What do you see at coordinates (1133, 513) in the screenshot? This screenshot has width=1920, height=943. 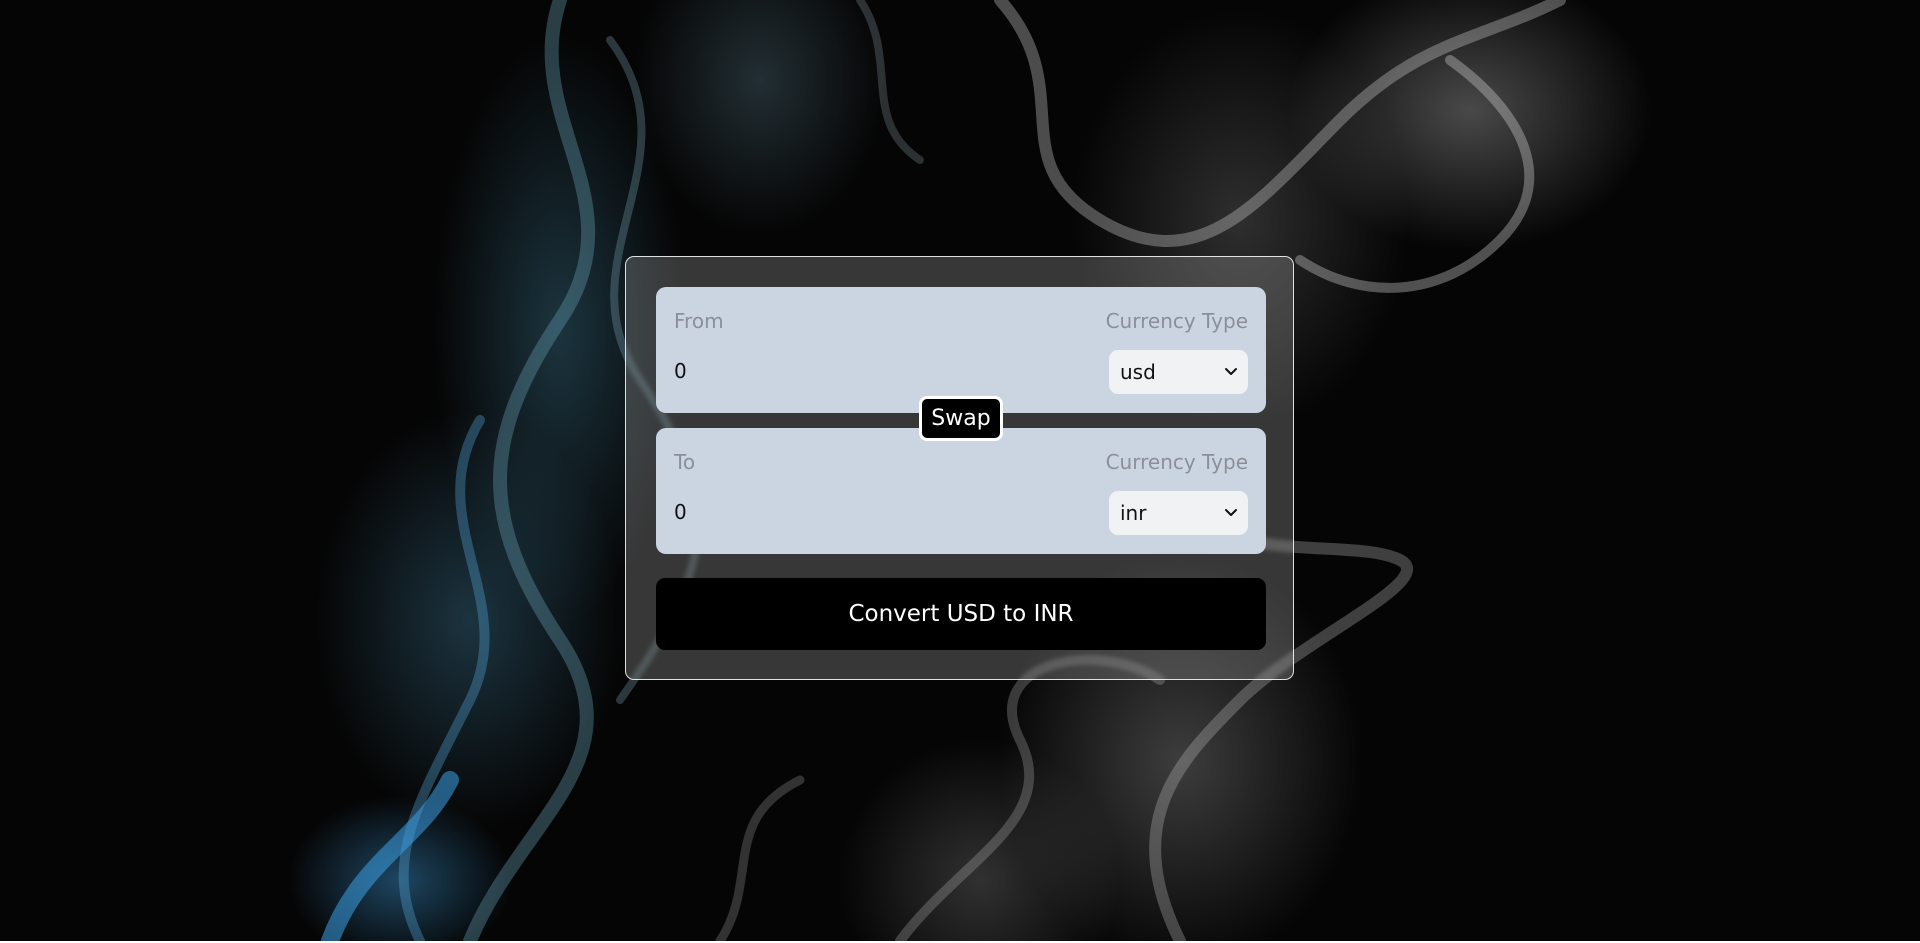 I see `to-currency-value: inr` at bounding box center [1133, 513].